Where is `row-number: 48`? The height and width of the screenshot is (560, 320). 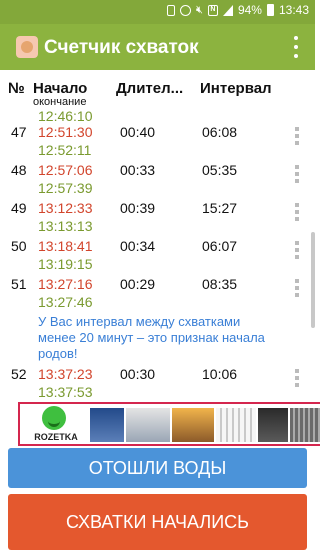 row-number: 48 is located at coordinates (19, 170).